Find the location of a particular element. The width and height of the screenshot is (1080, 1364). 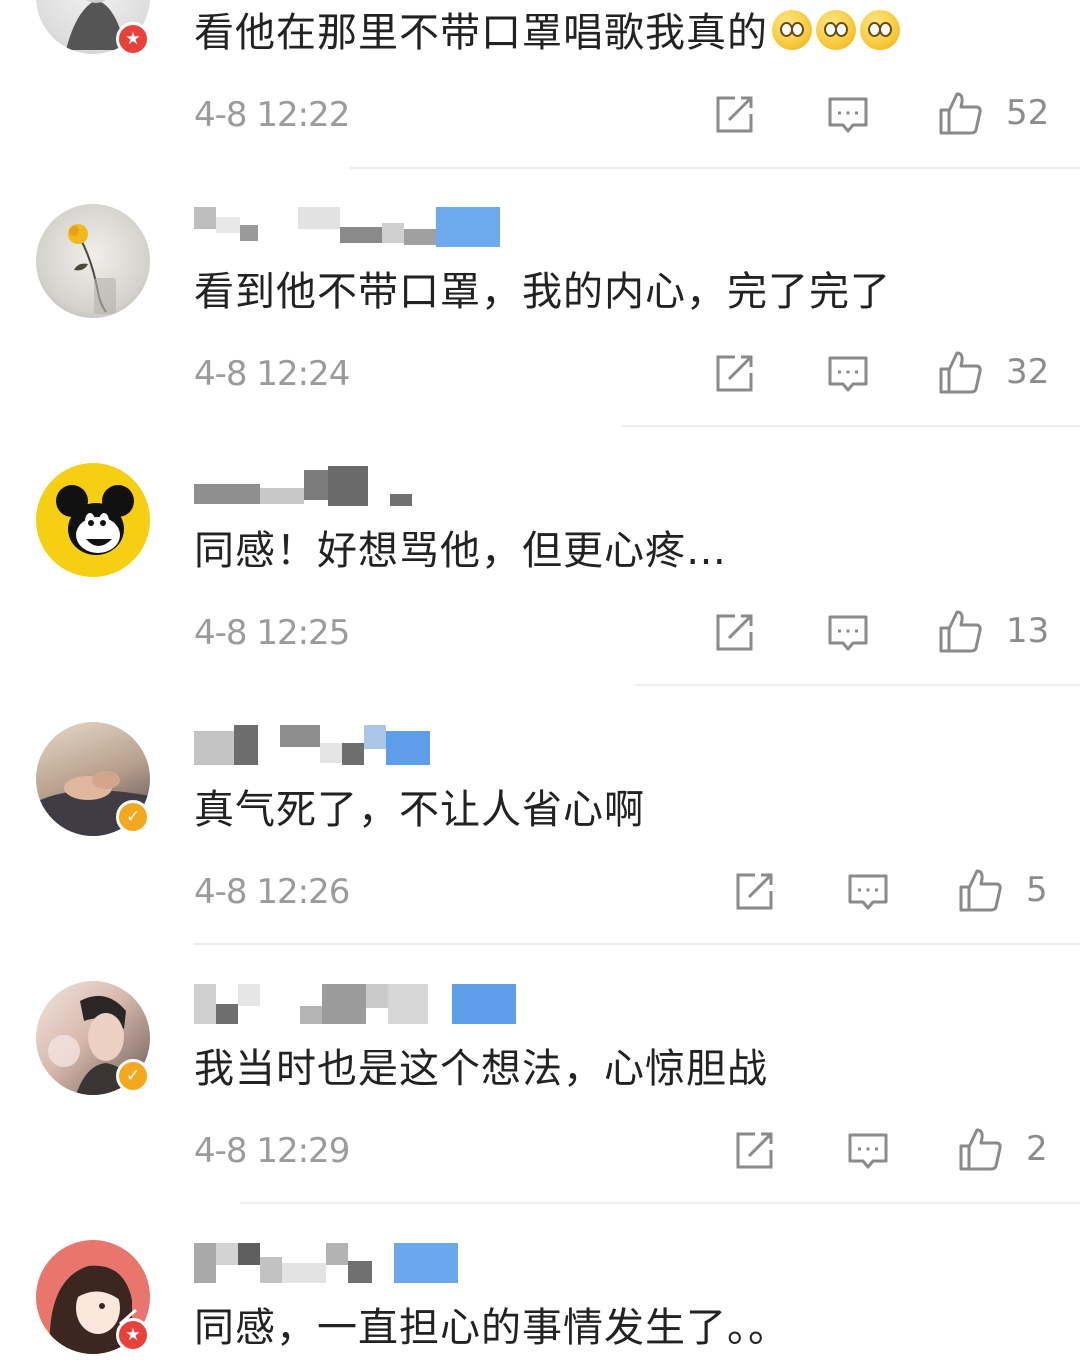

like-count: 13 is located at coordinates (1028, 631).